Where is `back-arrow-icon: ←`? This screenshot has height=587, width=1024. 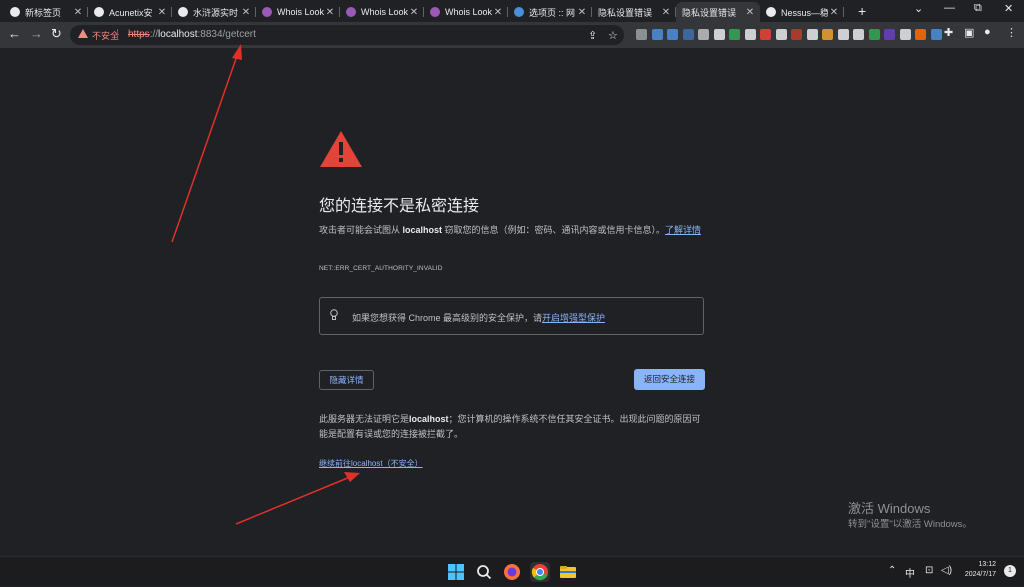 back-arrow-icon: ← is located at coordinates (14, 34).